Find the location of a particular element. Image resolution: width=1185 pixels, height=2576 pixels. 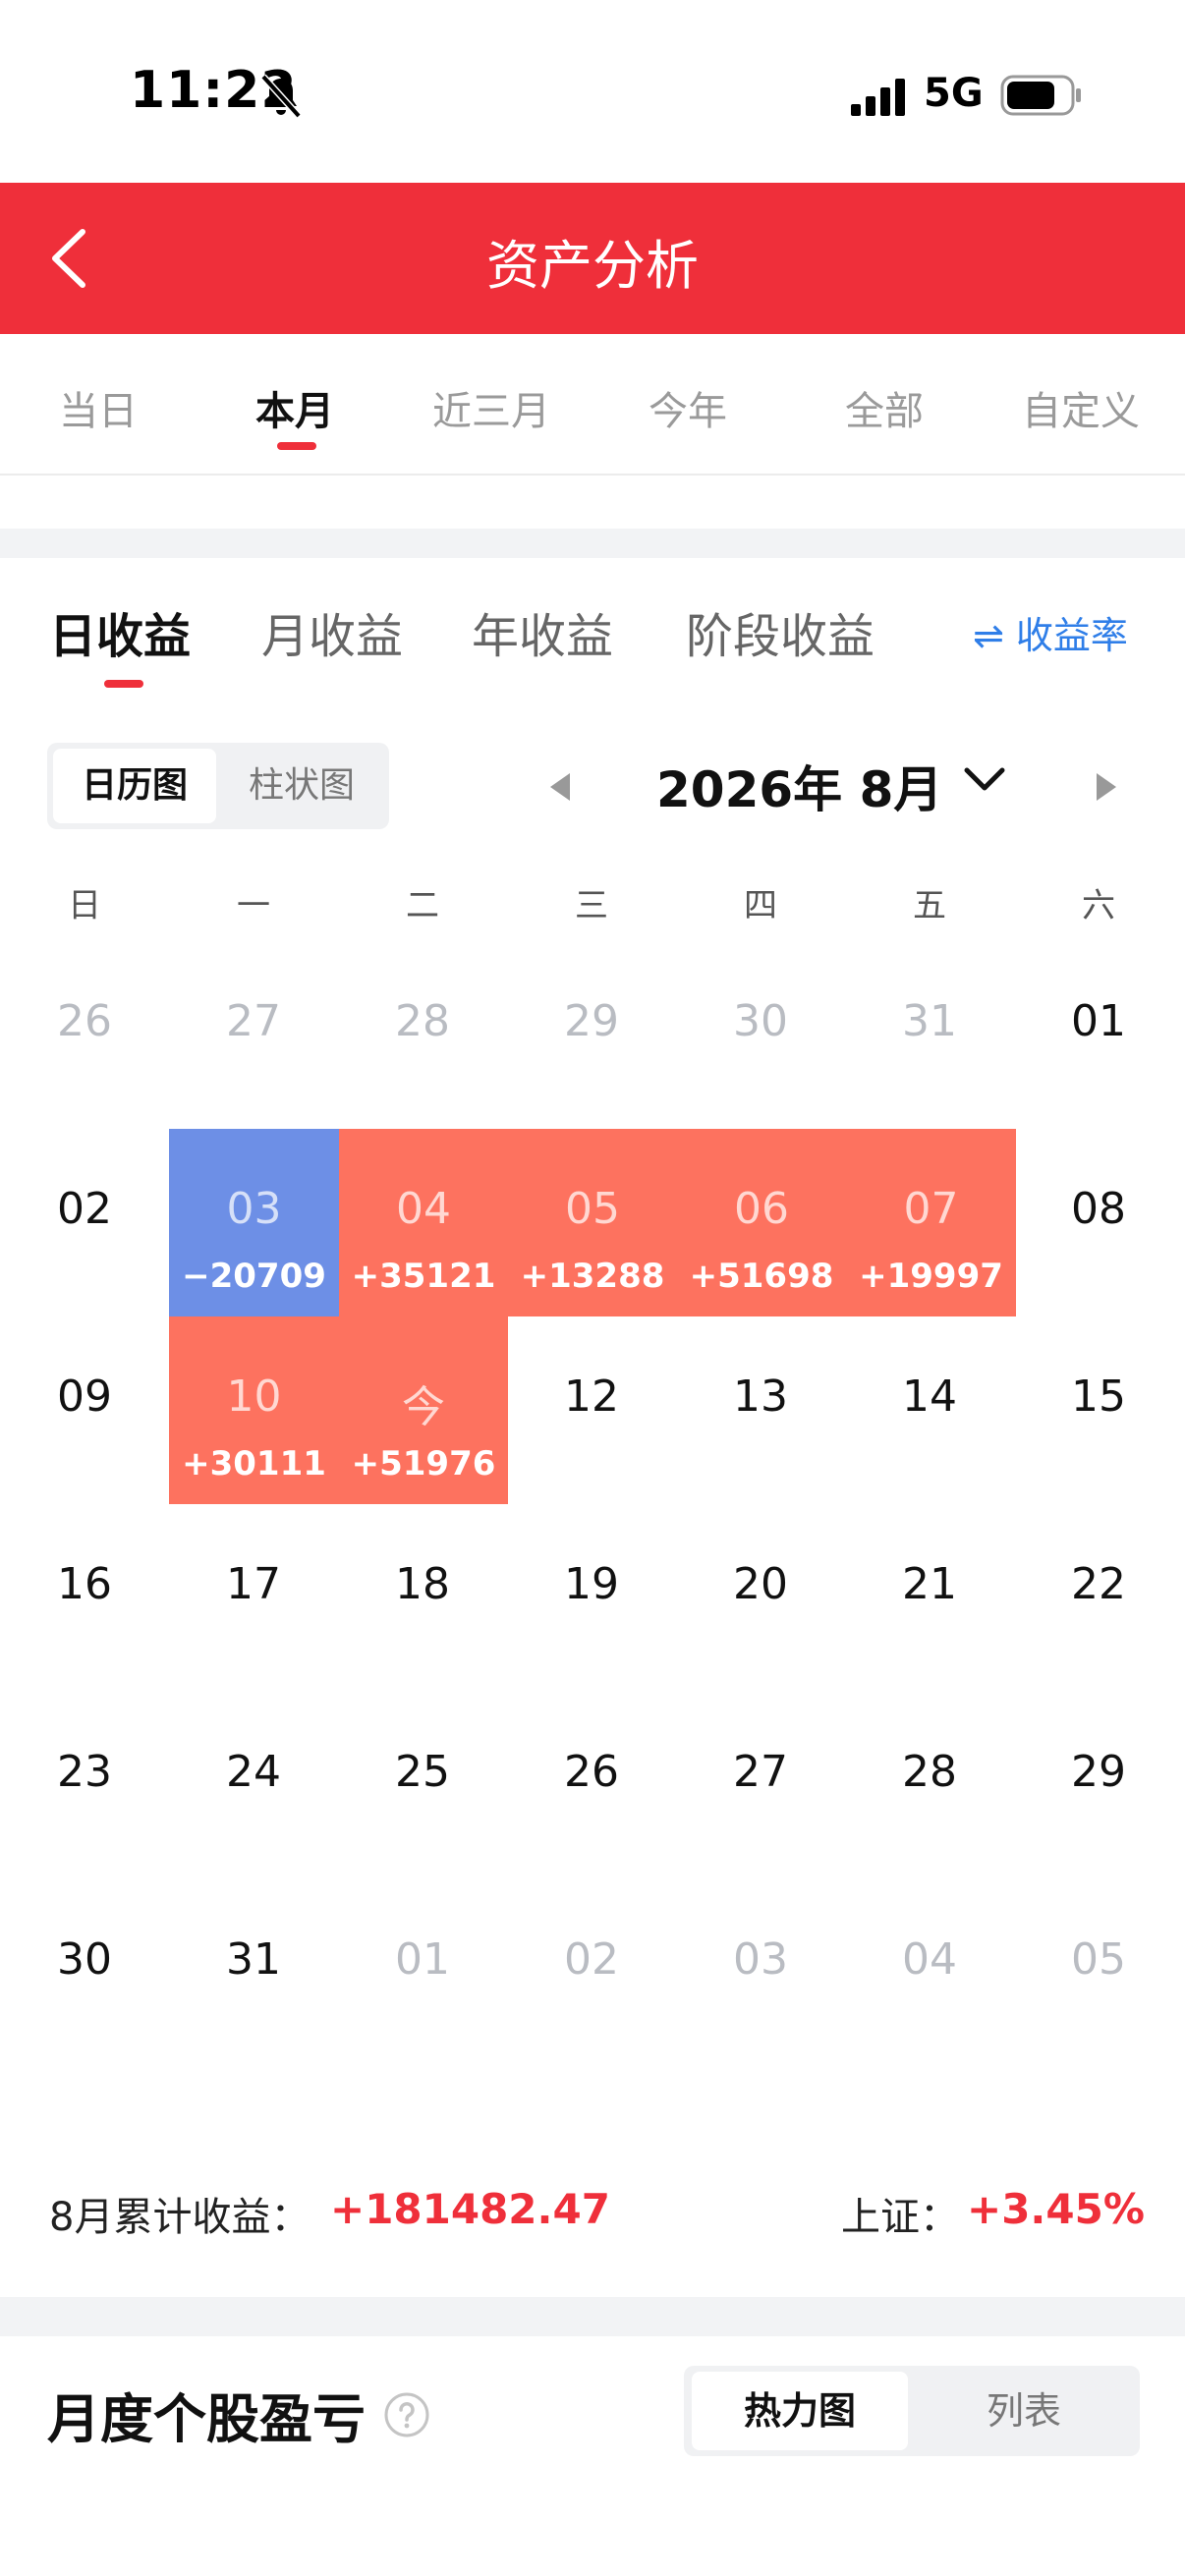

stock-view-switch: 热力图 列表 is located at coordinates (912, 2411).